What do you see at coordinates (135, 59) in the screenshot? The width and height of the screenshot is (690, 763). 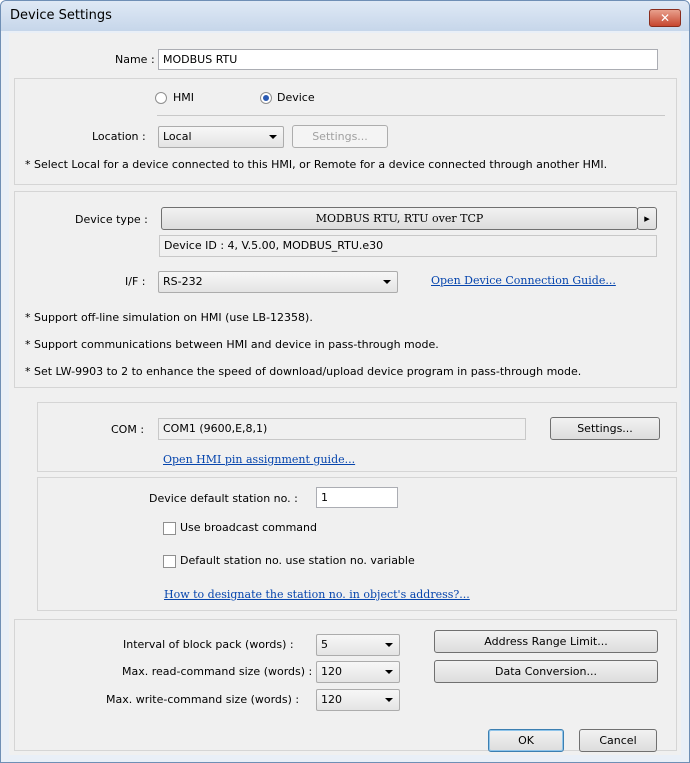 I see `name-label: Name :` at bounding box center [135, 59].